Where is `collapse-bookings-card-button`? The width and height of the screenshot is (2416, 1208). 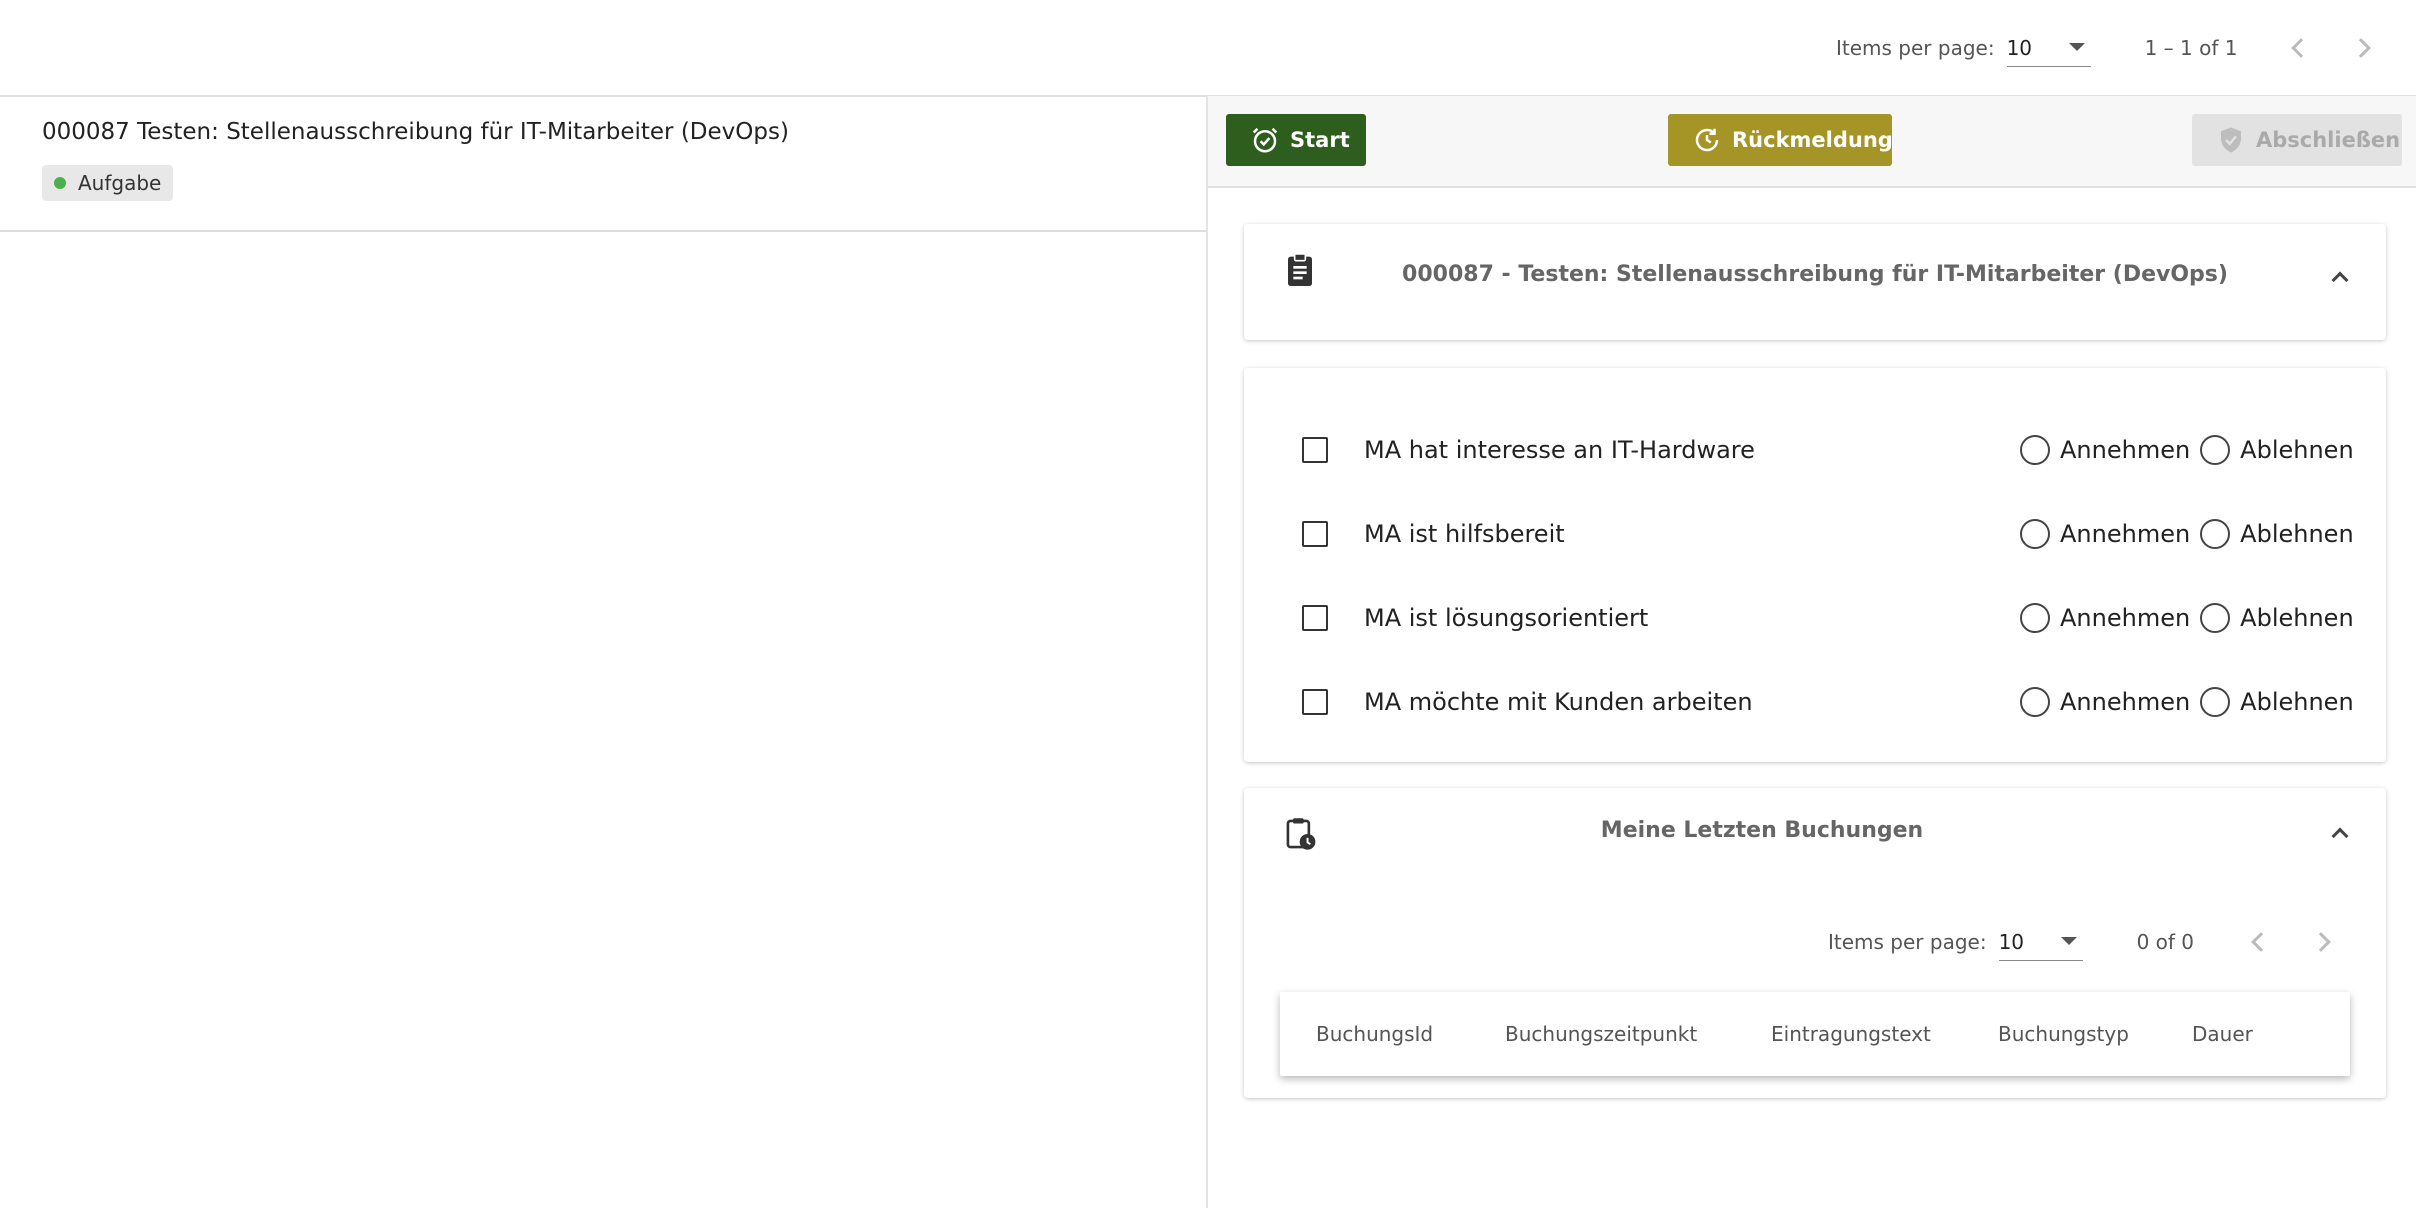 collapse-bookings-card-button is located at coordinates (2340, 832).